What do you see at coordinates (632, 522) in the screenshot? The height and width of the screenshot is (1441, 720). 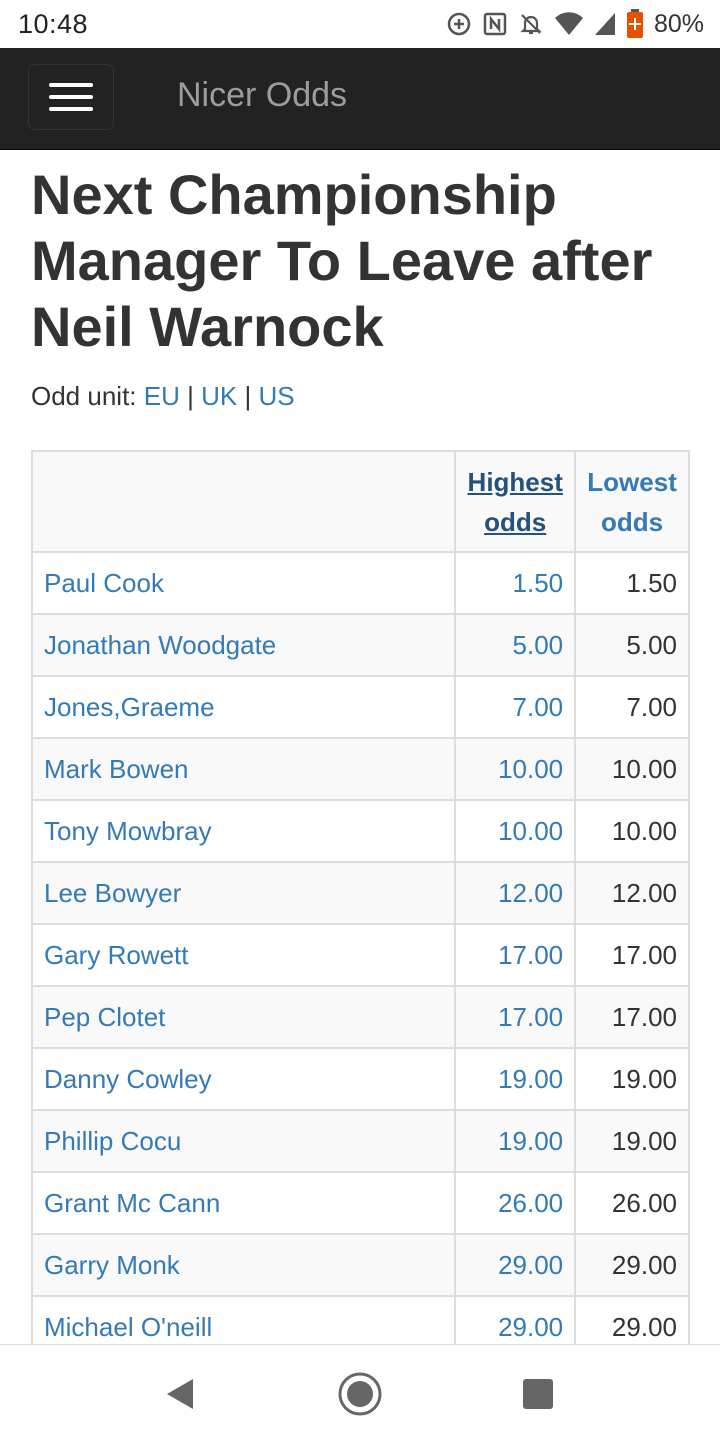 I see `header-lowest-line2: odds` at bounding box center [632, 522].